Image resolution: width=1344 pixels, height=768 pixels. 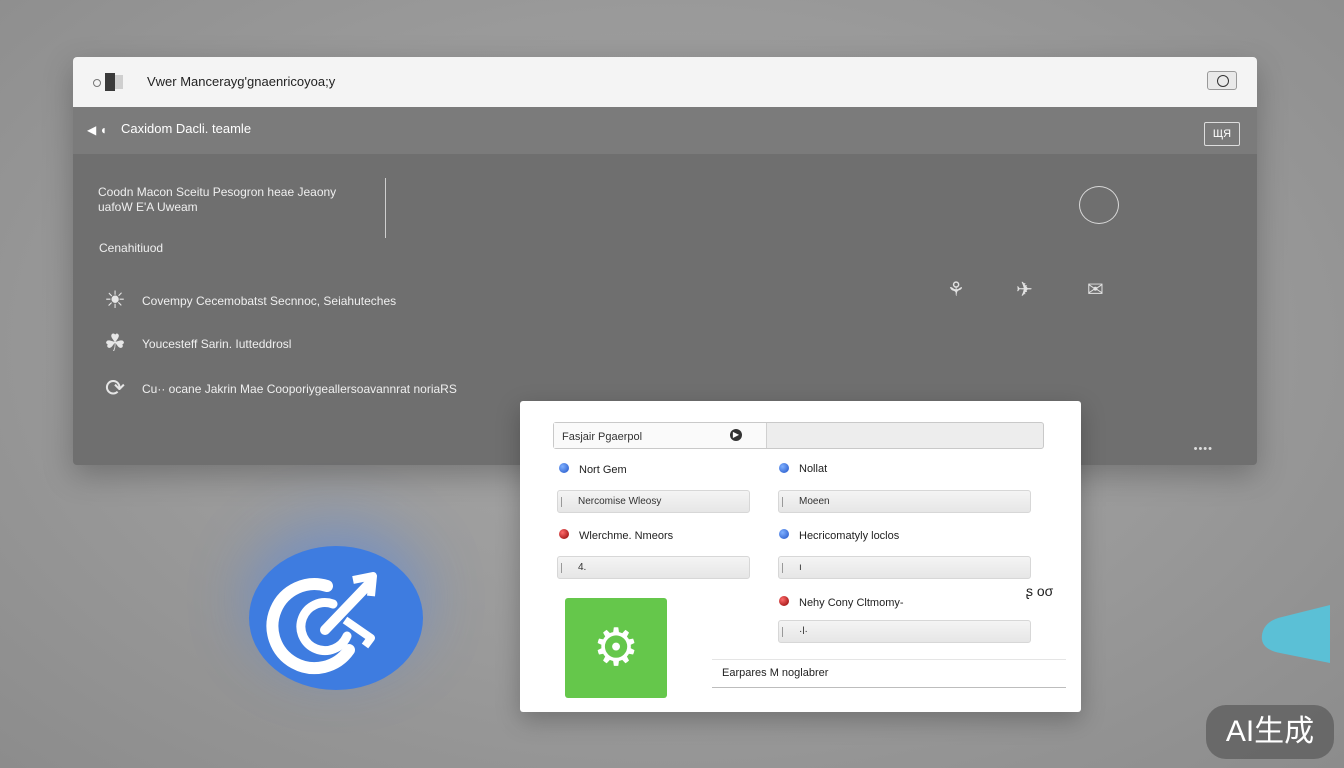 I want to click on radio-label: Nollat, so click(x=813, y=469).